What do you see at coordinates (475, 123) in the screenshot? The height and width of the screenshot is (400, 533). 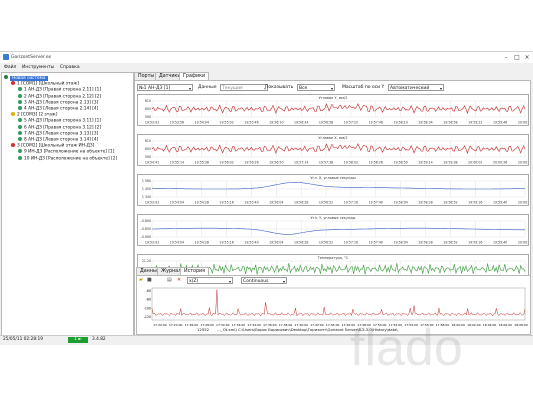 I see `x-tick-label: 19:59:22` at bounding box center [475, 123].